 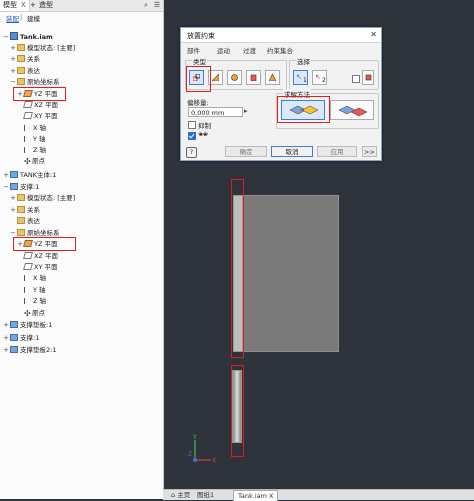 What do you see at coordinates (12, 18) in the screenshot?
I see `subtab-assemble: 装配` at bounding box center [12, 18].